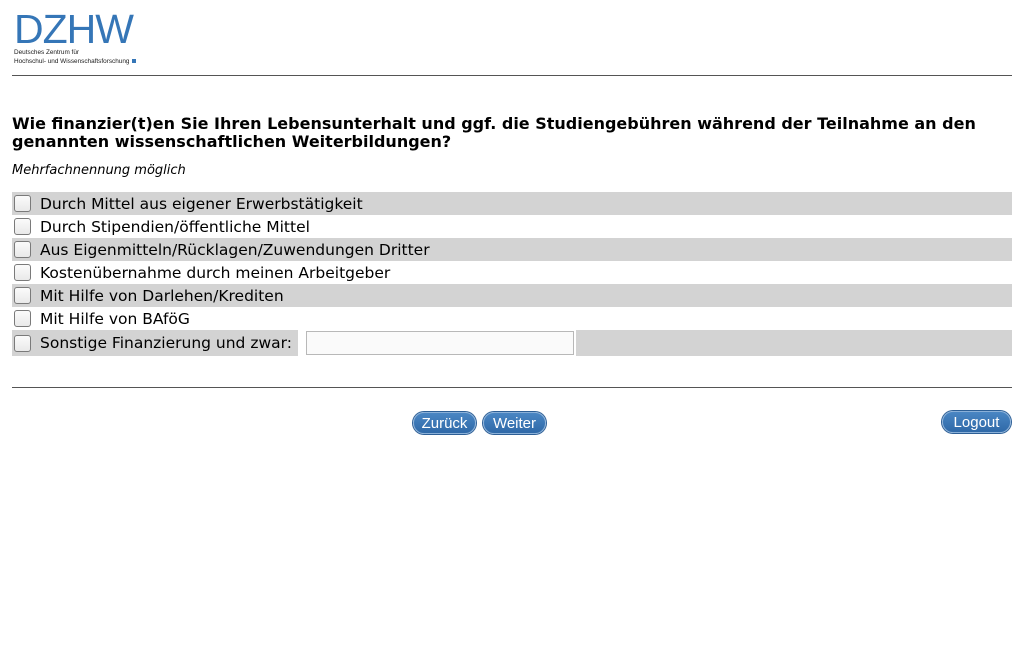 The height and width of the screenshot is (657, 1024). Describe the element at coordinates (512, 226) in the screenshot. I see `option-row: Durch Stipendien/öffentliche Mittel` at that location.